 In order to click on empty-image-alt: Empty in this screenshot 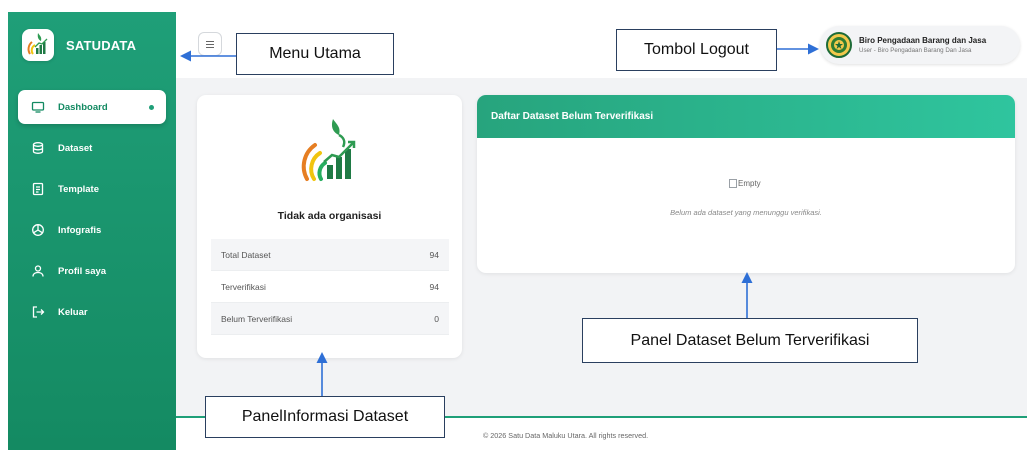, I will do `click(749, 183)`.